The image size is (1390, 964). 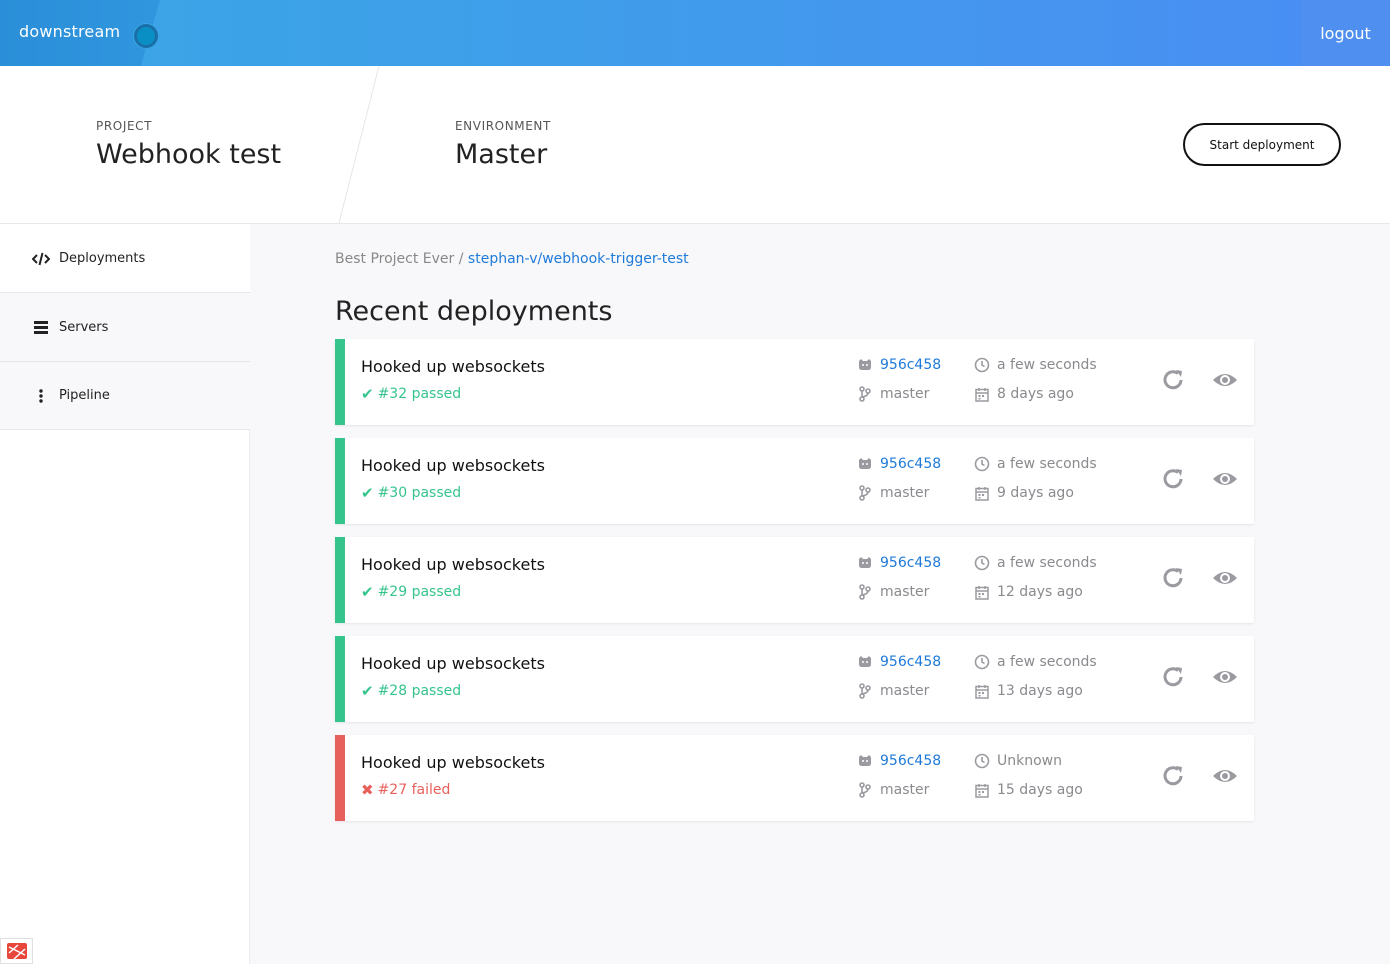 I want to click on result-label: #32 passed, so click(x=419, y=394).